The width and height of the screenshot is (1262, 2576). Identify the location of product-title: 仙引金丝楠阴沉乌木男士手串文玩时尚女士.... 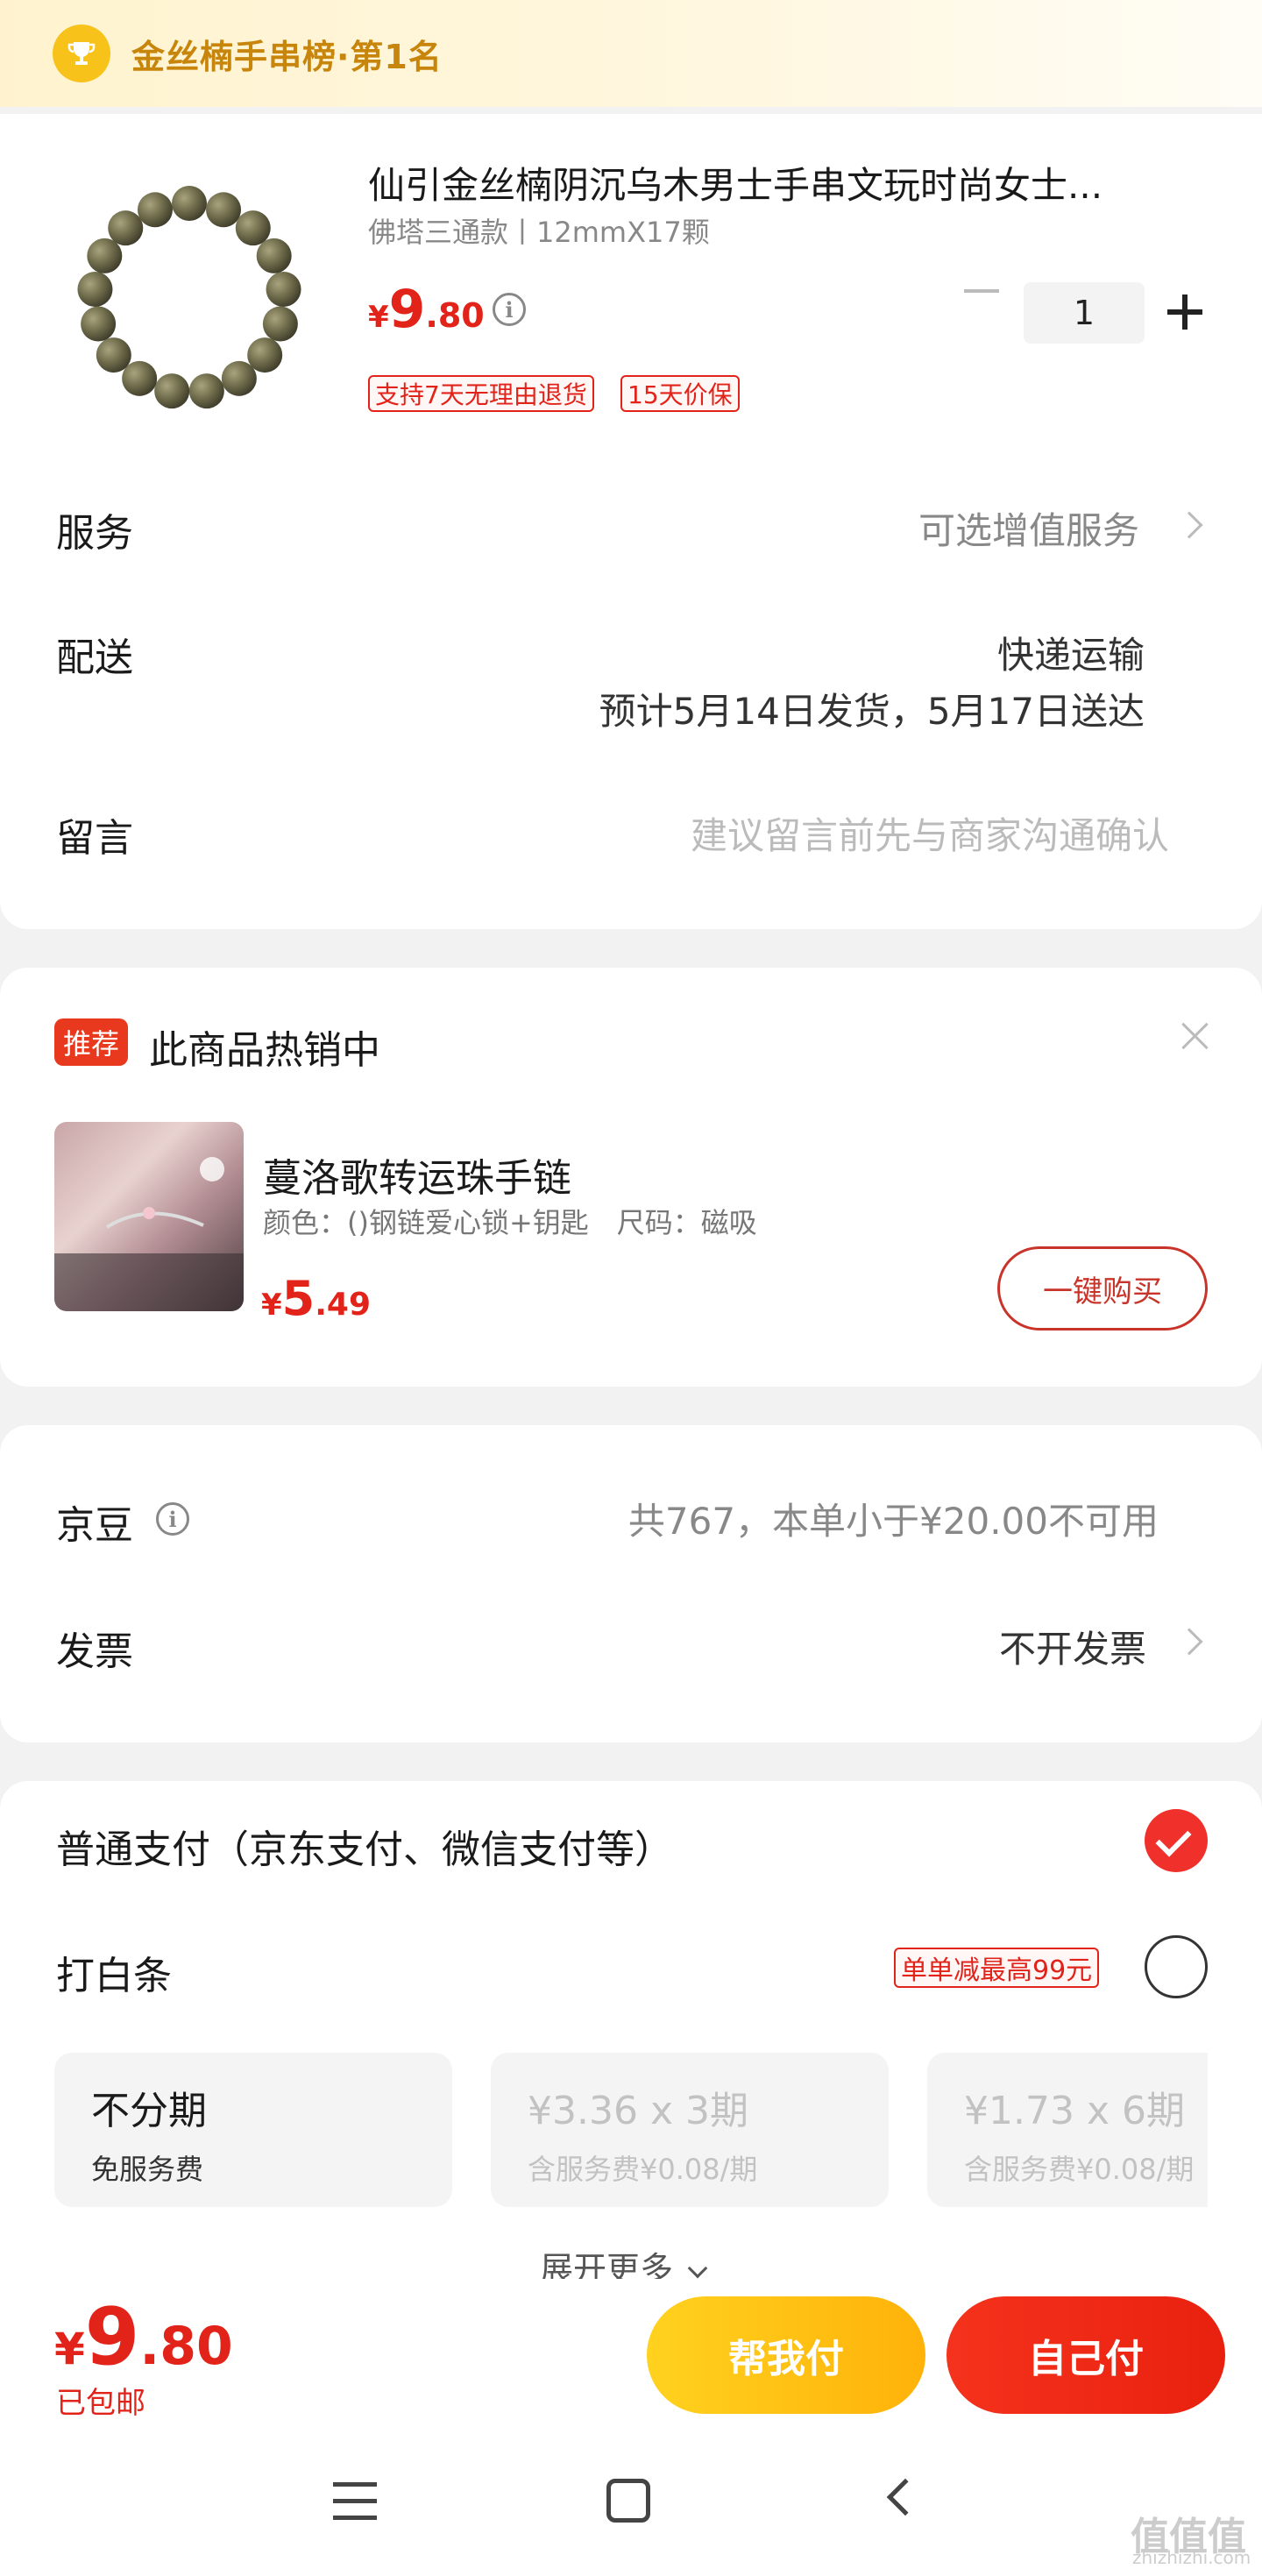
(735, 182).